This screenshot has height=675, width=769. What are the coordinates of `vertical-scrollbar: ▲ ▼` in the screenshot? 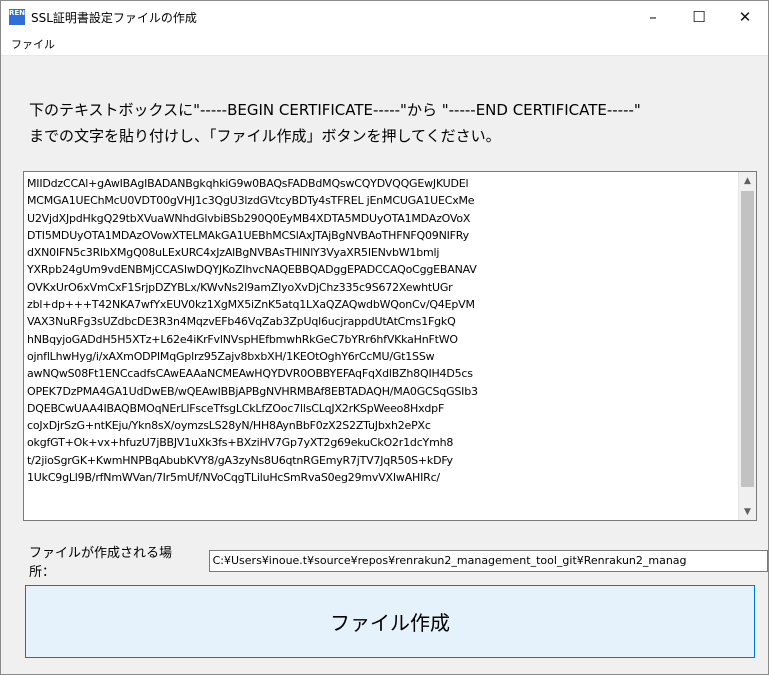 It's located at (747, 346).